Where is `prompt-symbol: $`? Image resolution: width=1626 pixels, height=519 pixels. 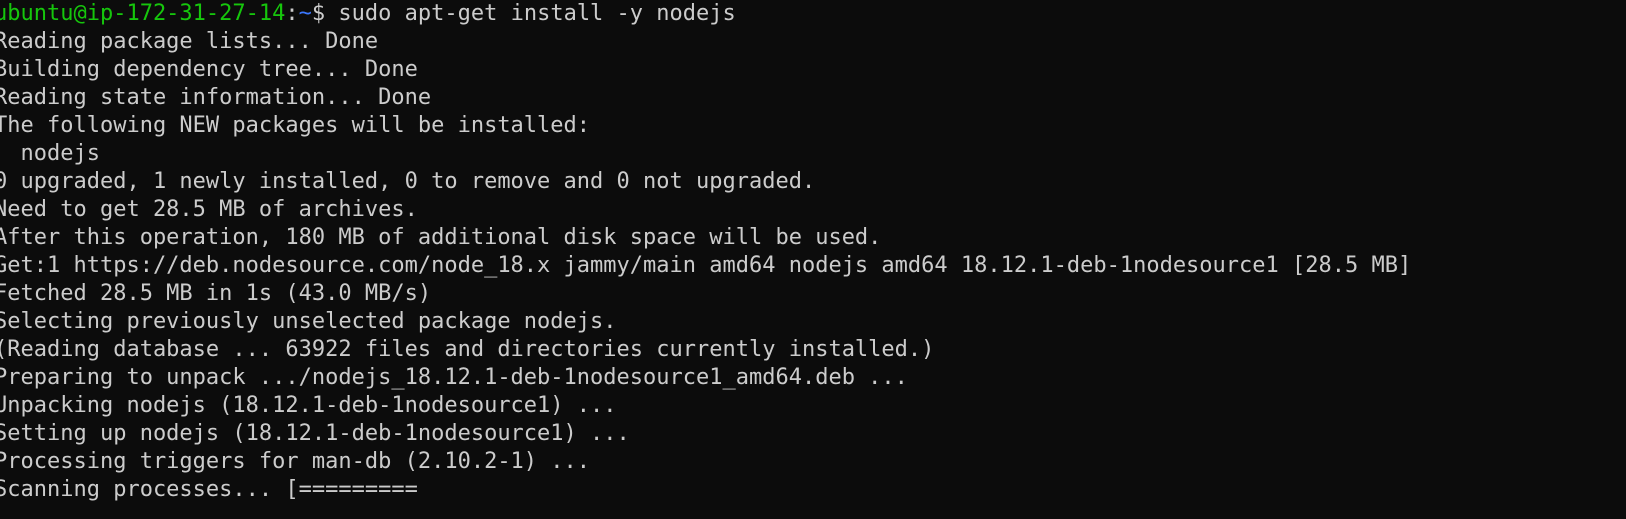 prompt-symbol: $ is located at coordinates (318, 13).